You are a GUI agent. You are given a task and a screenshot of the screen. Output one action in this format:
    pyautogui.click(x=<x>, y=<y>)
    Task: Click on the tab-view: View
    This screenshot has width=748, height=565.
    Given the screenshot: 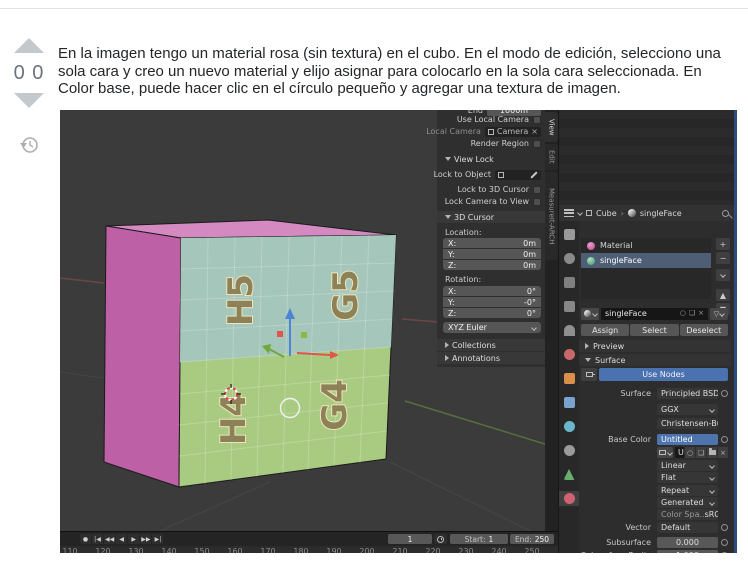 What is the action you would take?
    pyautogui.click(x=551, y=127)
    